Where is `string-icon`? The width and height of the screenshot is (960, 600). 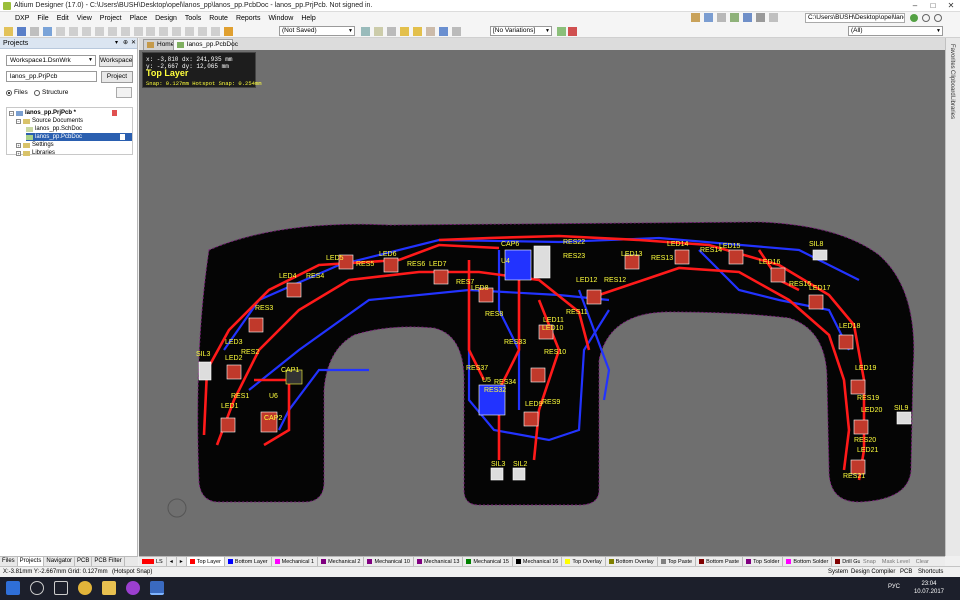 string-icon is located at coordinates (443, 31).